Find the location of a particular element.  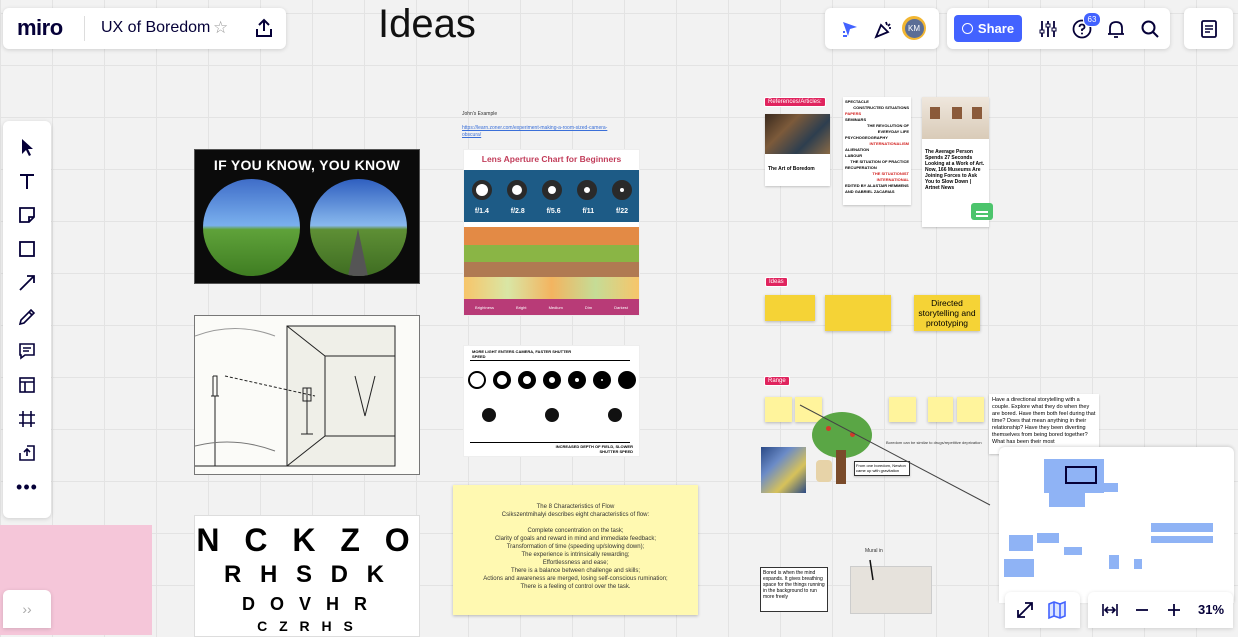

notes-list-icon is located at coordinates (1209, 29).